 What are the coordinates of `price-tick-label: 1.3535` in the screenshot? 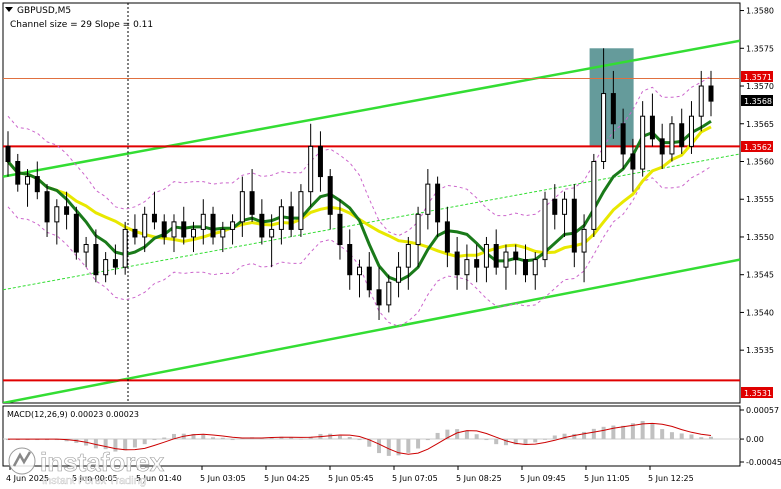 It's located at (760, 350).